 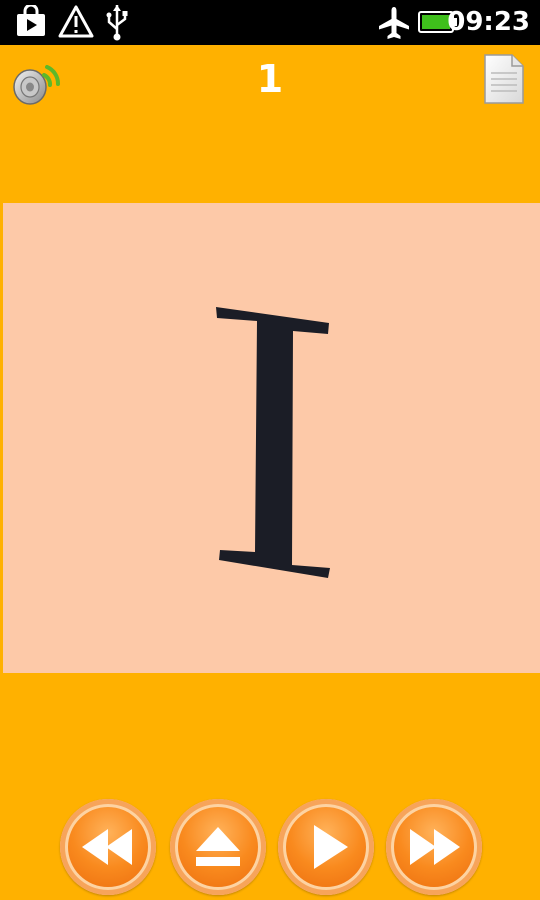 What do you see at coordinates (270, 847) in the screenshot?
I see `playback-controls` at bounding box center [270, 847].